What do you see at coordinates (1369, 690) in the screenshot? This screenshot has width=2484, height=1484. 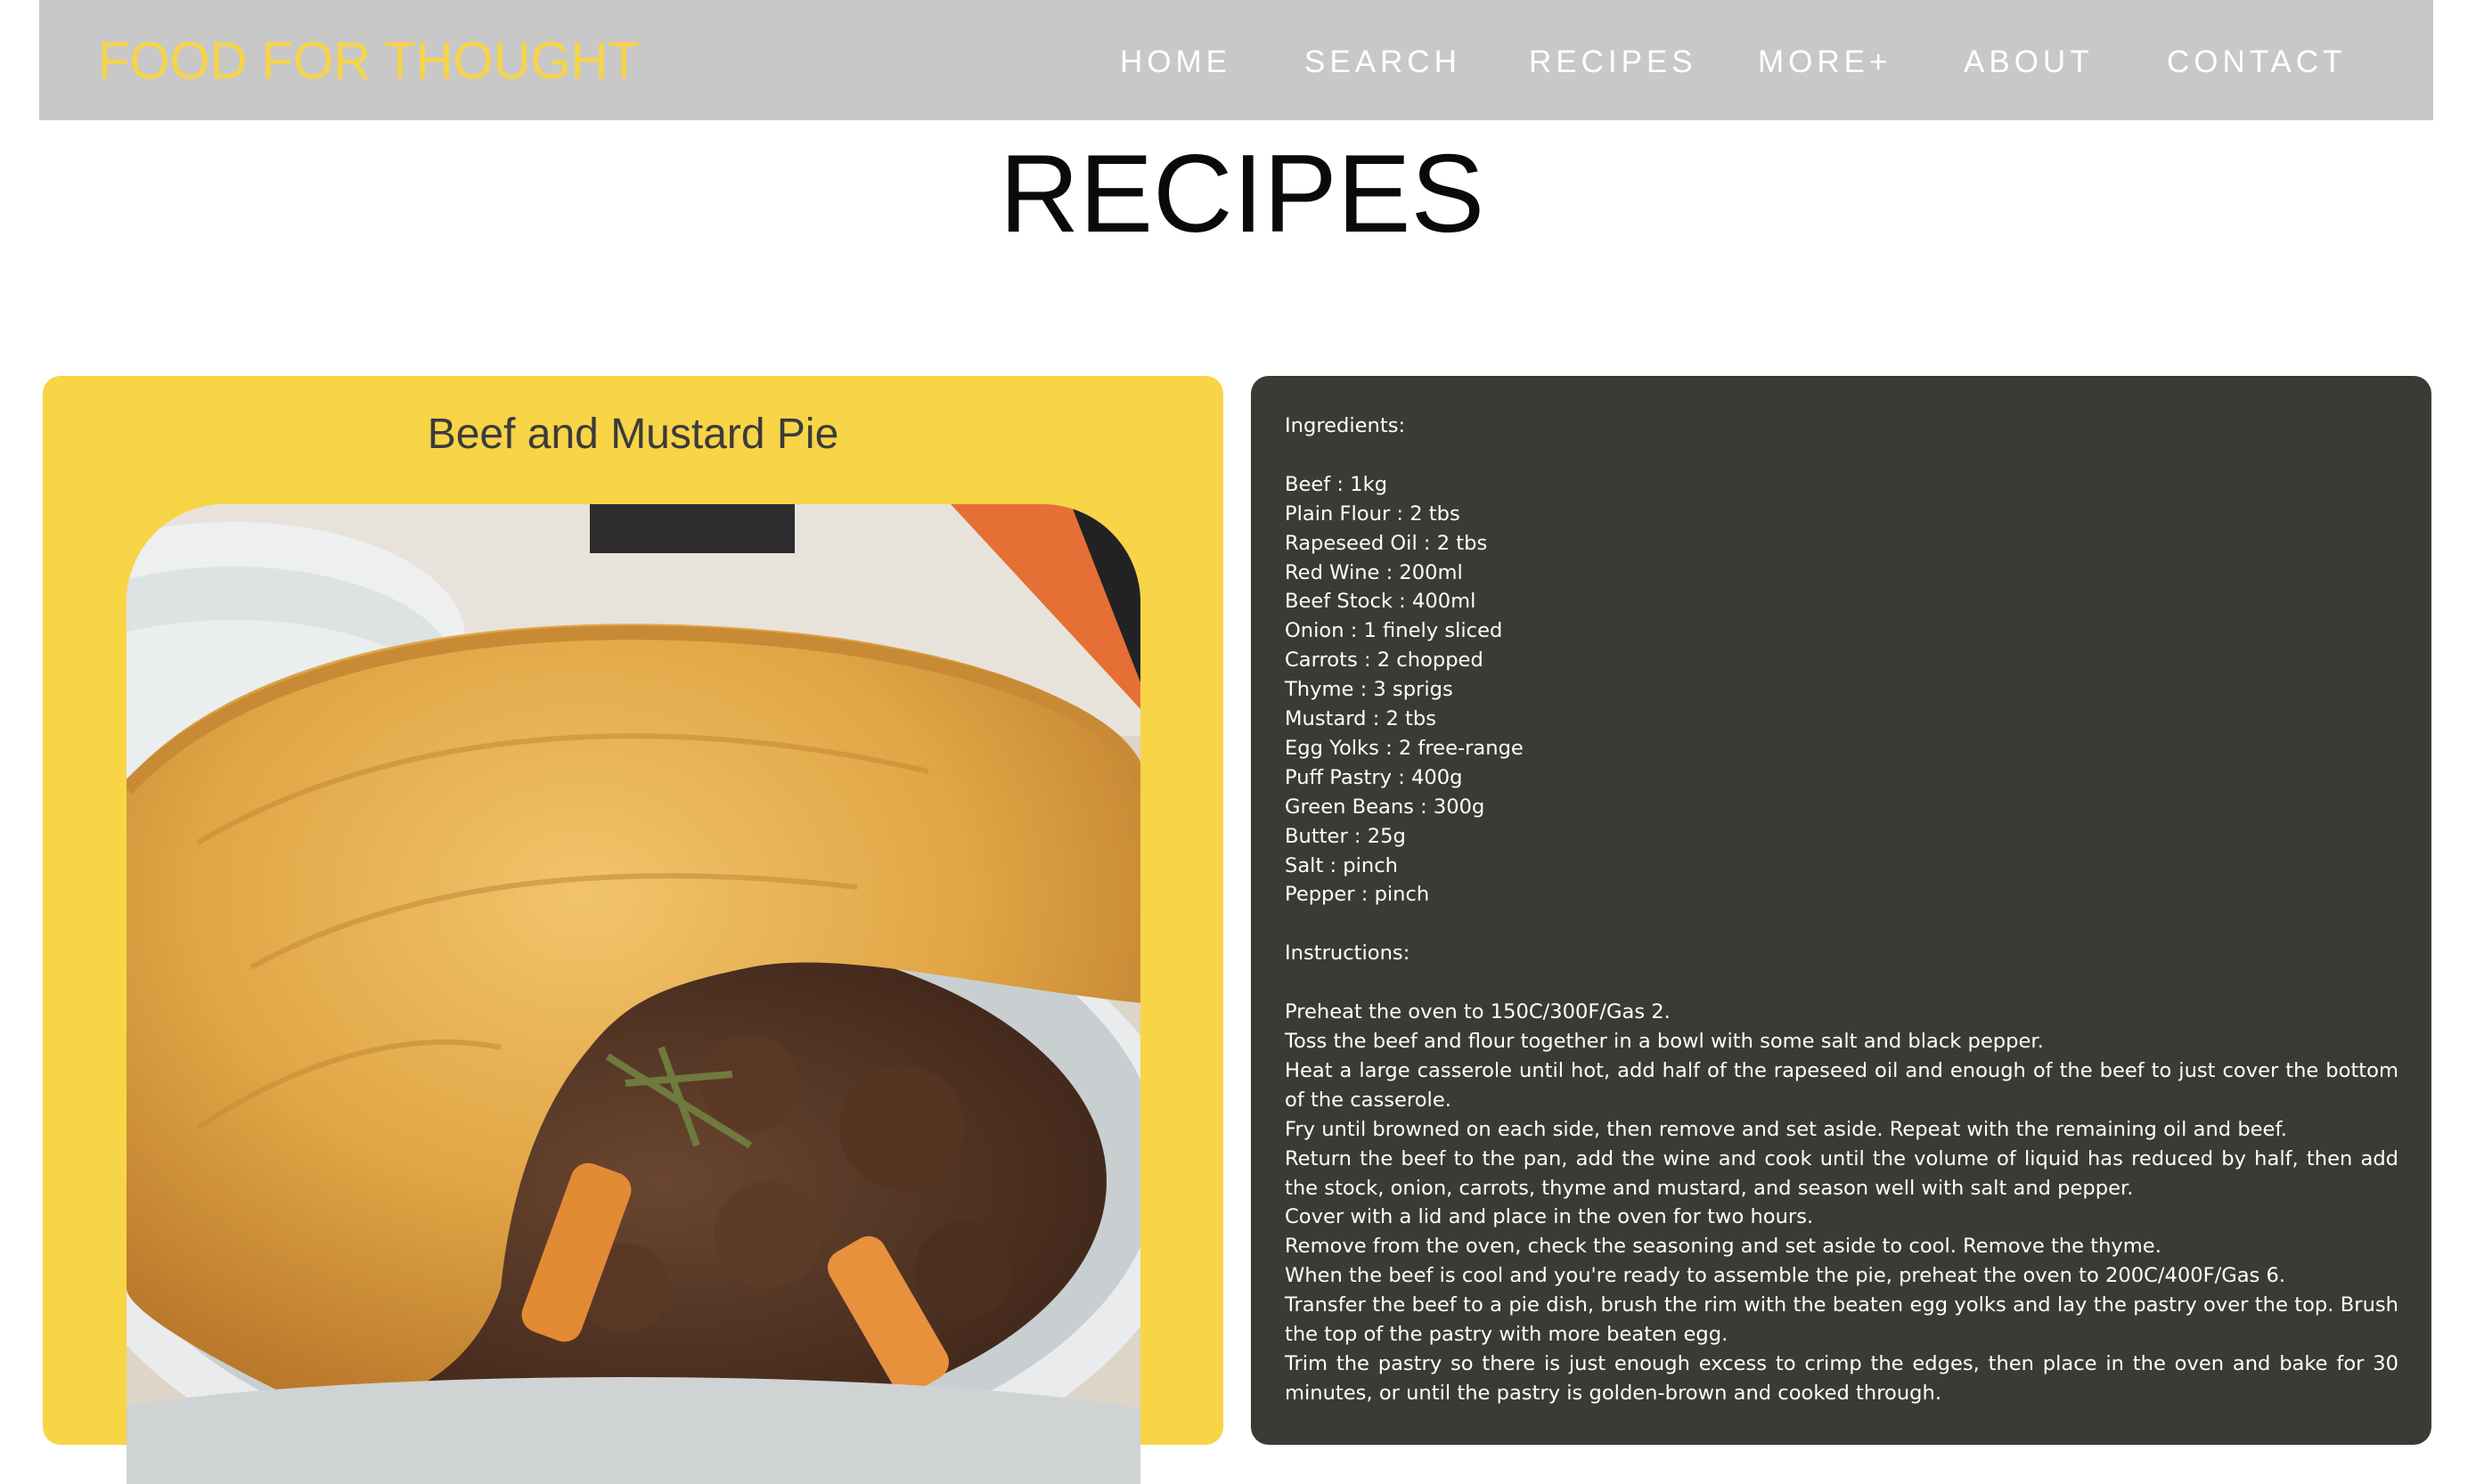 I see `ingredient-item: Thyme : 3 sprigs` at bounding box center [1369, 690].